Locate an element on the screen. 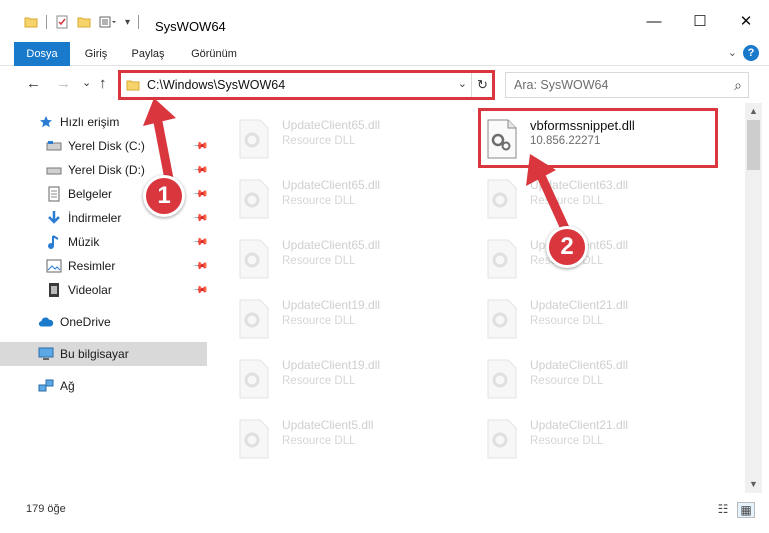 This screenshot has height=533, width=769. properties-icon is located at coordinates (62, 22).